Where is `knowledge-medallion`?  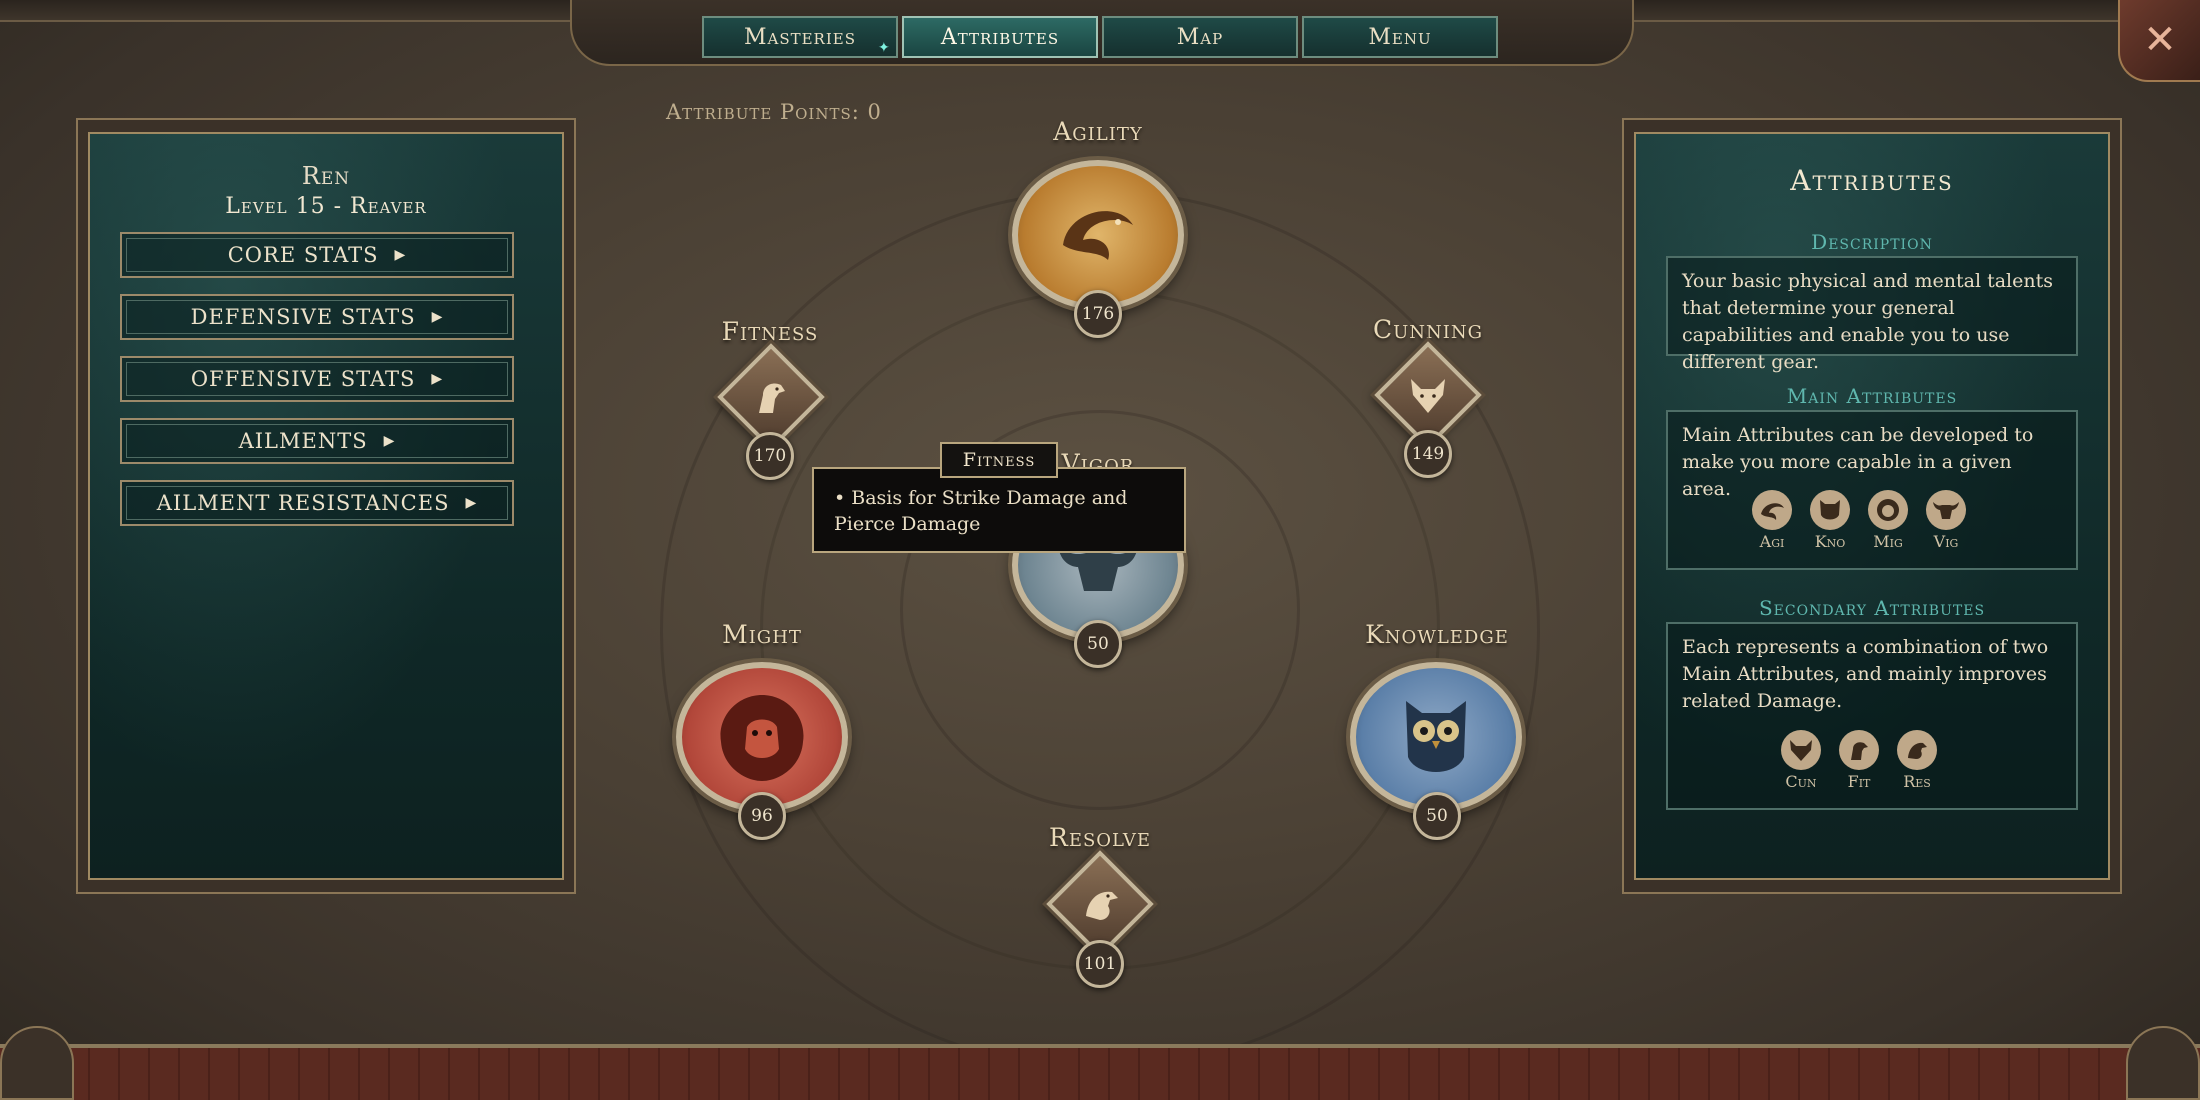 knowledge-medallion is located at coordinates (1436, 737).